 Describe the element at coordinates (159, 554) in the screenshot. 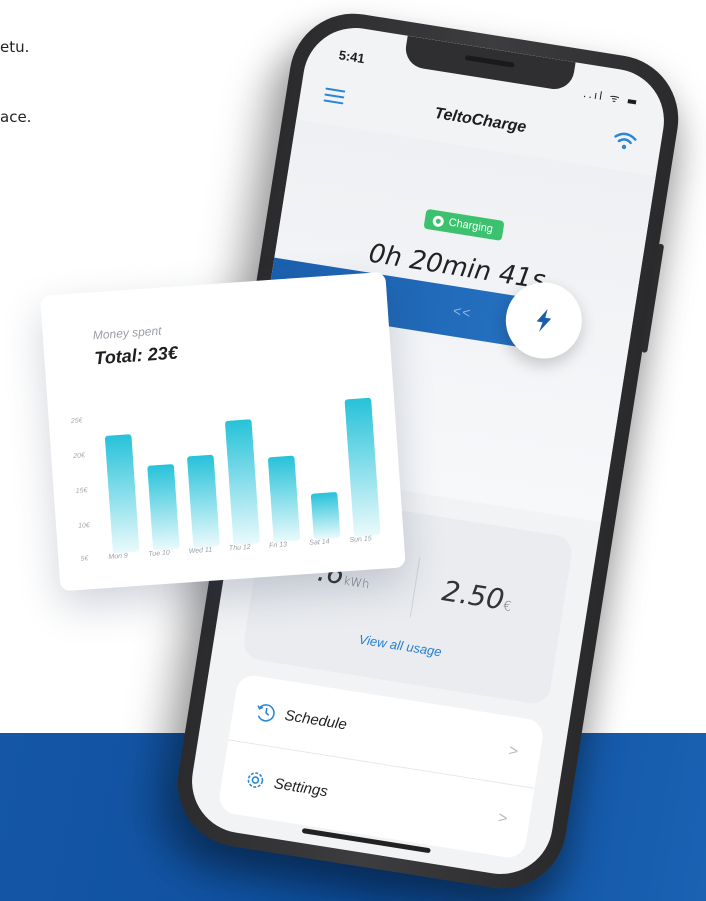

I see `x-tick-label: Tue 10` at that location.